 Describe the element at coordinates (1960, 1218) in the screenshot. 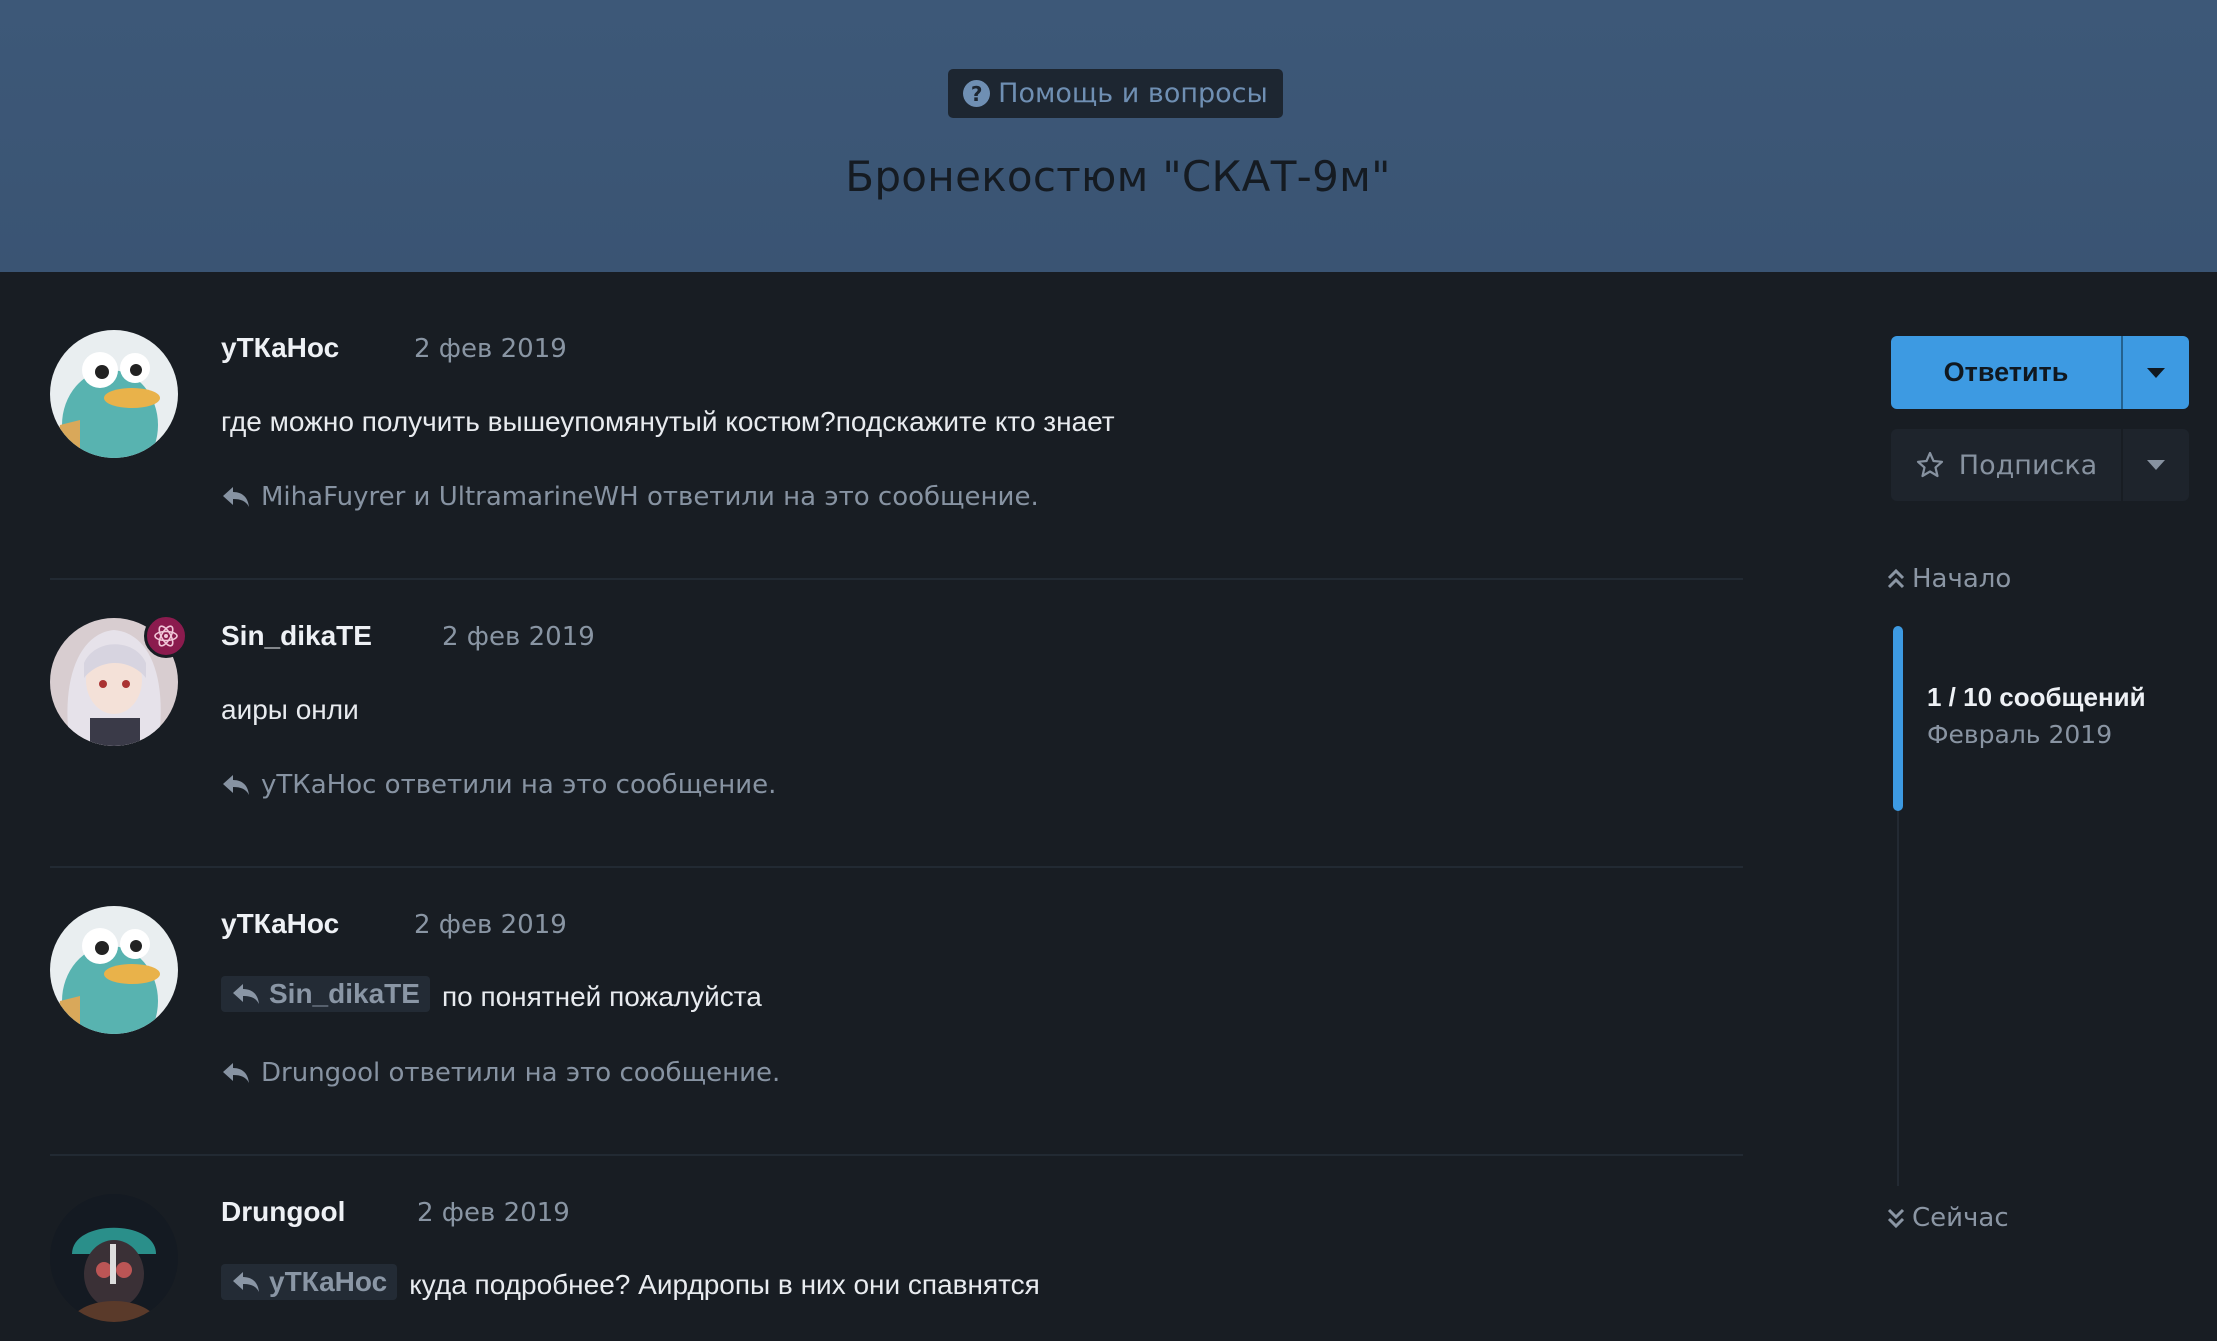

I see `now-label: Сейчас` at that location.